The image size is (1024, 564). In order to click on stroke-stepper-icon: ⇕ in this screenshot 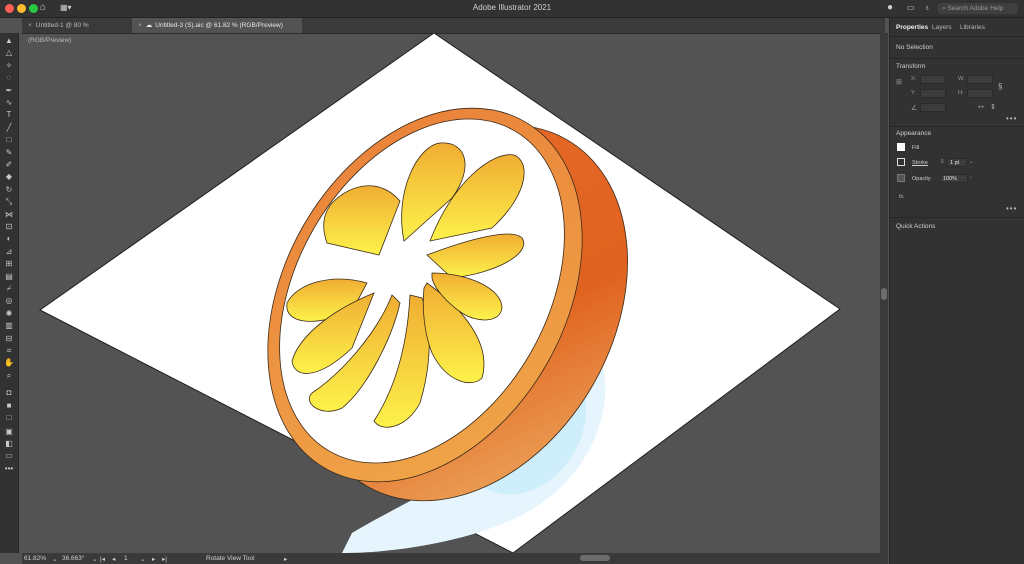, I will do `click(942, 162)`.